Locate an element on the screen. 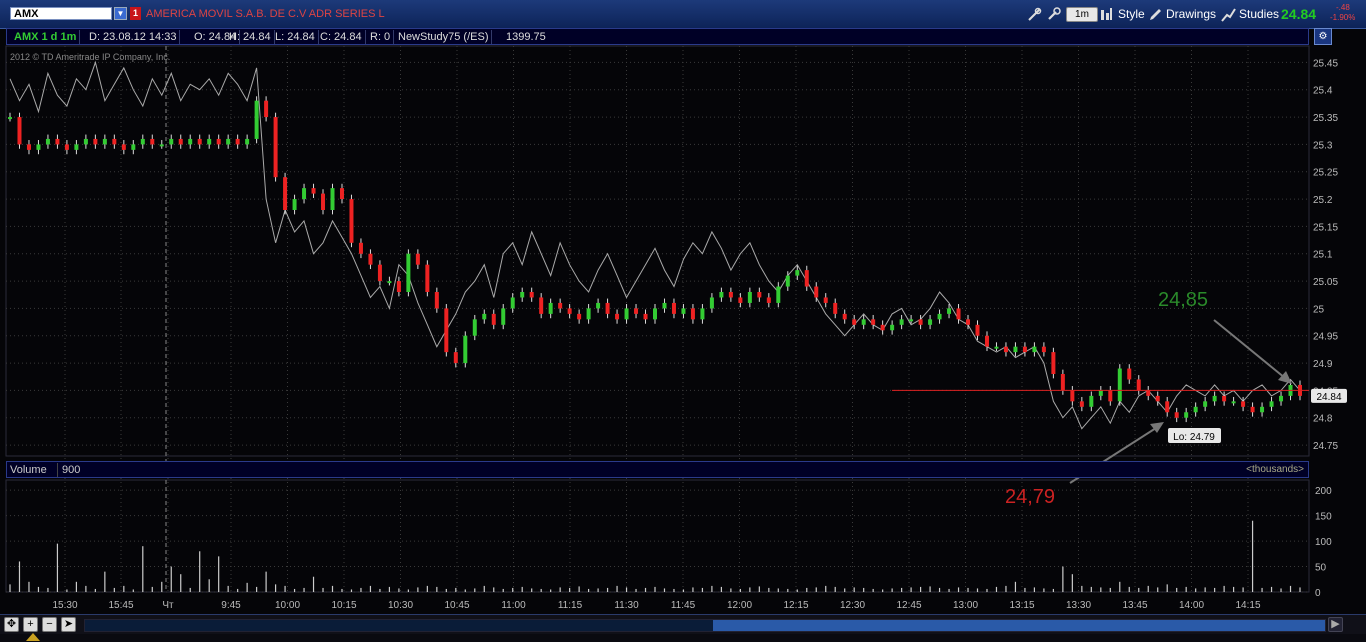  volume-tick-label: 200 is located at coordinates (1323, 491).